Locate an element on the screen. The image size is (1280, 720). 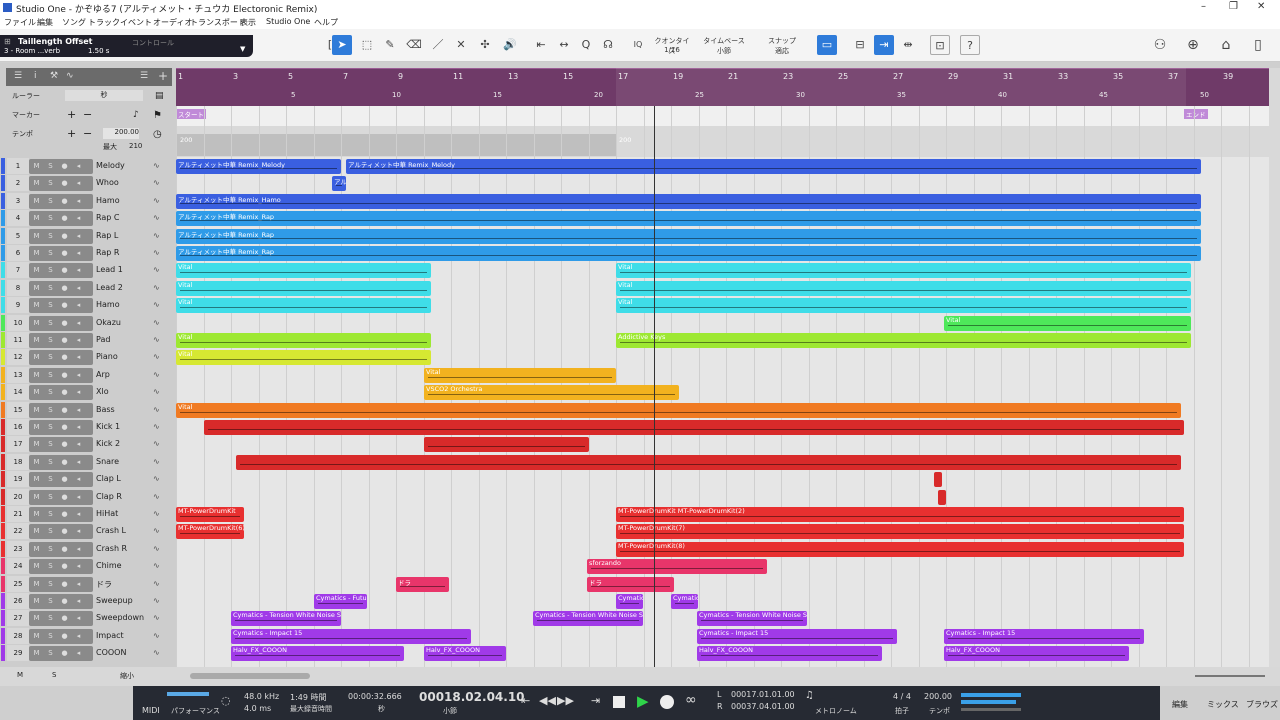
ruler-unit-select: 秒 is located at coordinates (104, 95).